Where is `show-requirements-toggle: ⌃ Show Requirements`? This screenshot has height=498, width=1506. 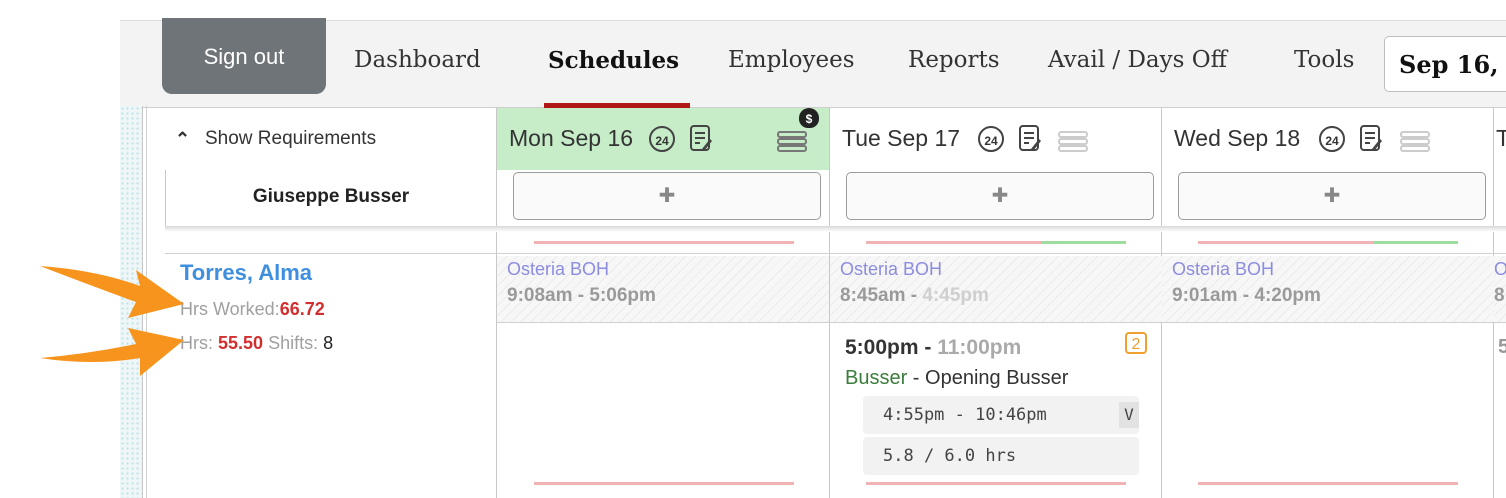 show-requirements-toggle: ⌃ Show Requirements is located at coordinates (330, 139).